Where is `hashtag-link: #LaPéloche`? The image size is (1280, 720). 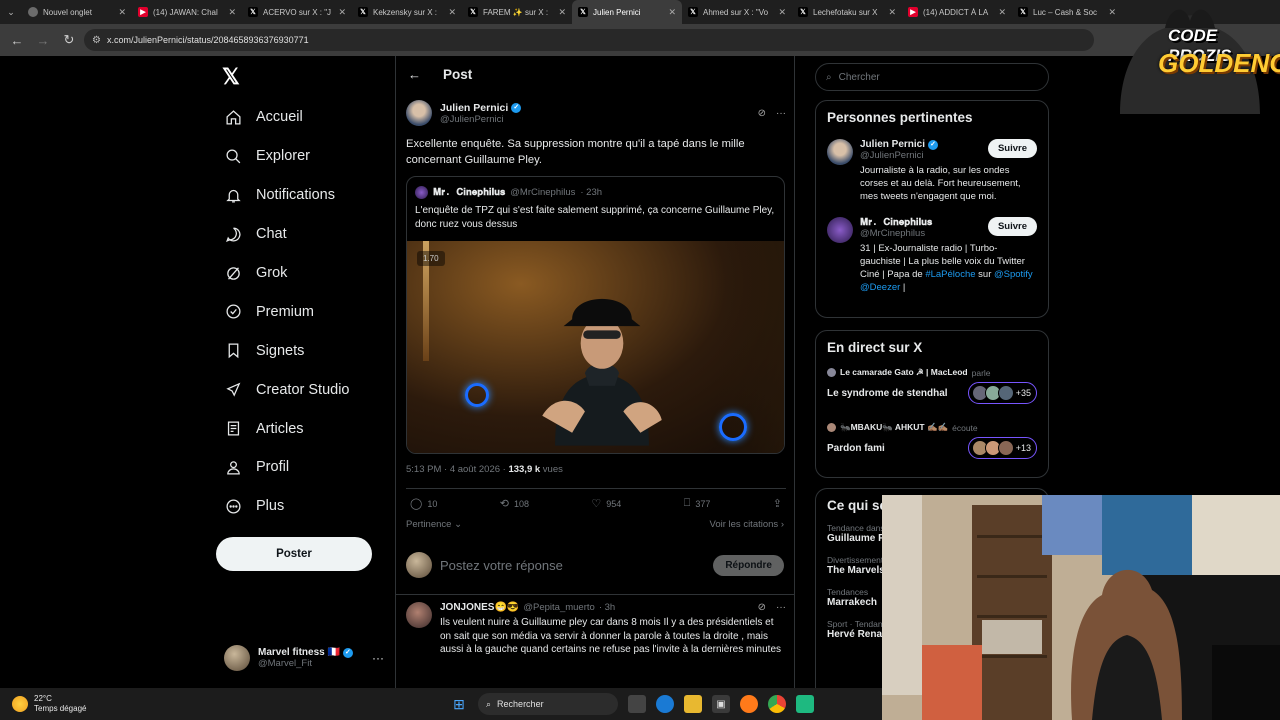
hashtag-link: #LaPéloche is located at coordinates (950, 274).